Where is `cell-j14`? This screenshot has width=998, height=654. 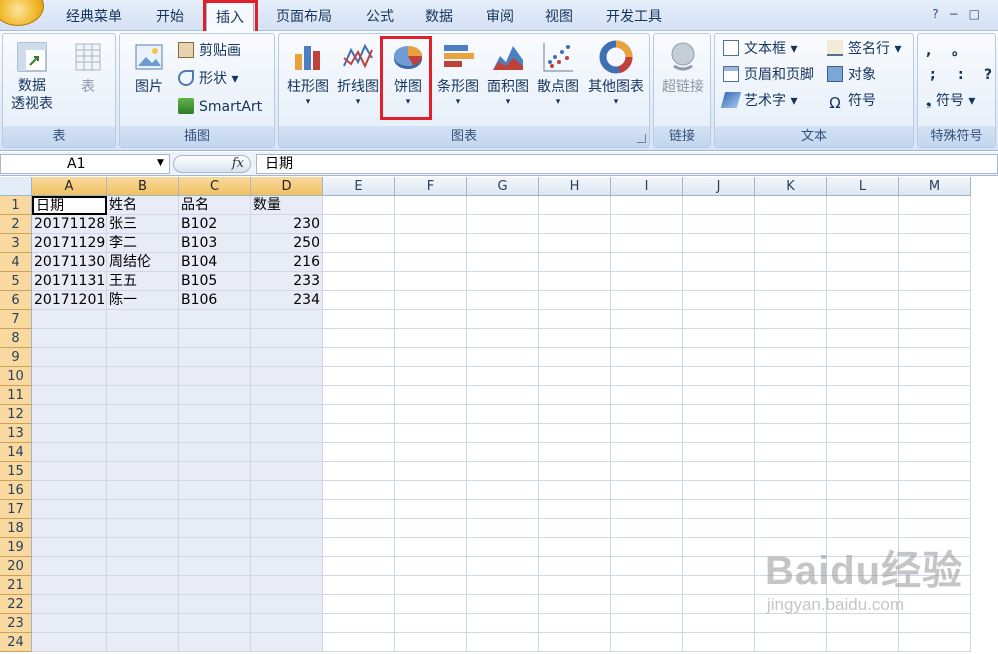
cell-j14 is located at coordinates (719, 452).